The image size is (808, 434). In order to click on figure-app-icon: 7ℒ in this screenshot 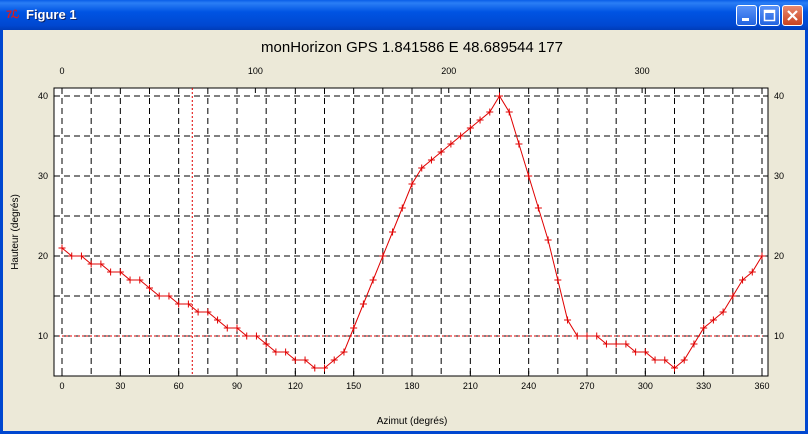, I will do `click(14, 15)`.